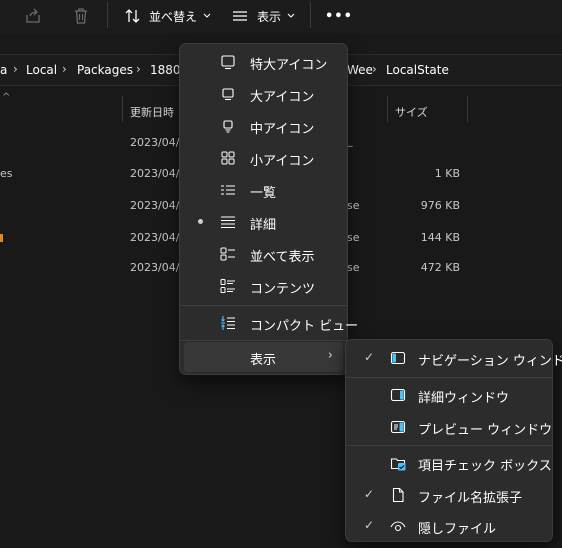 The image size is (562, 548). I want to click on menu-item-list: 一覧, so click(263, 190).